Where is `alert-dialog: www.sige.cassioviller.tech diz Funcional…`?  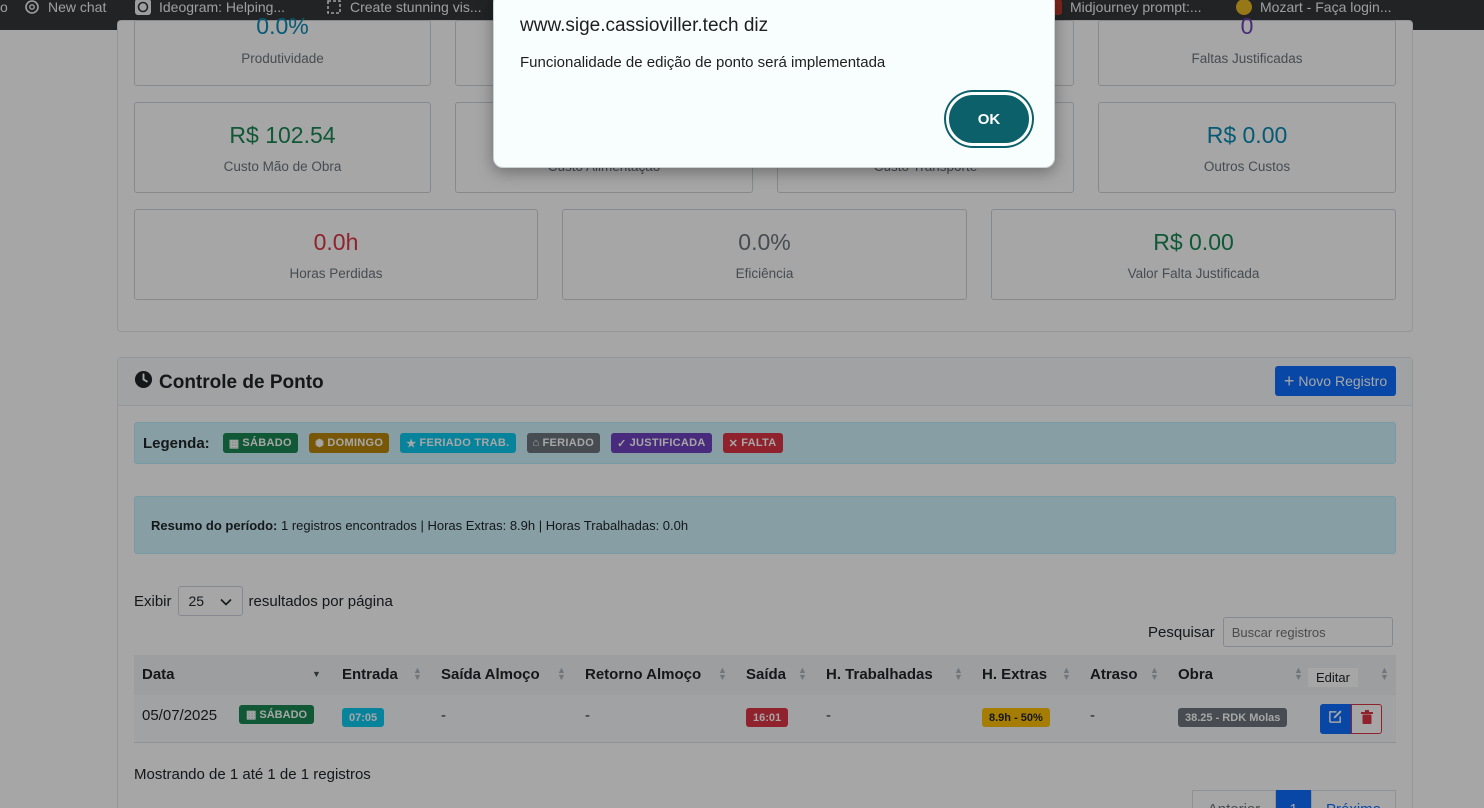 alert-dialog: www.sige.cassioviller.tech diz Funcional… is located at coordinates (774, 84).